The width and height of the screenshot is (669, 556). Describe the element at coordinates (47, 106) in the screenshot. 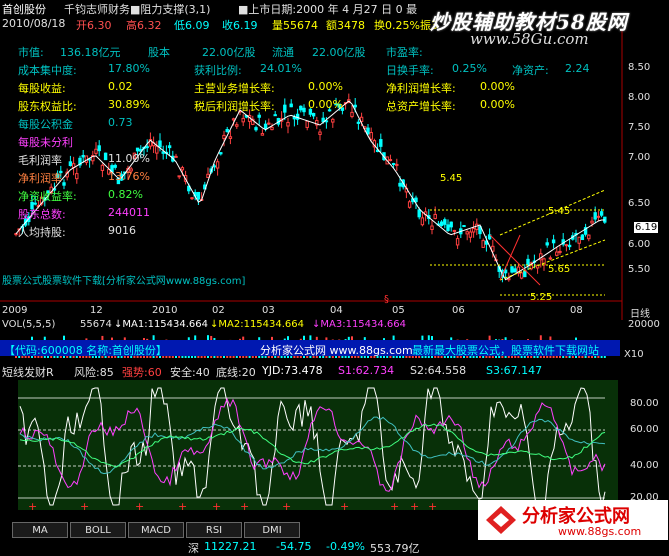

I see `equity-ratio-label: 股东权益比:` at that location.